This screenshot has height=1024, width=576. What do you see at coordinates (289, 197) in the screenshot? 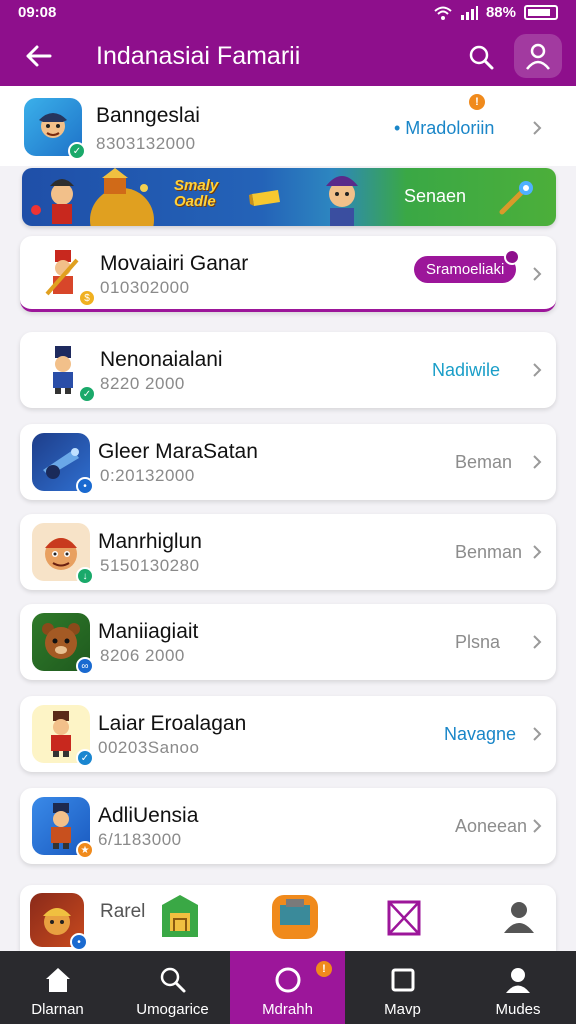
I see `promo-banner: Smaly Oadle Senaen` at bounding box center [289, 197].